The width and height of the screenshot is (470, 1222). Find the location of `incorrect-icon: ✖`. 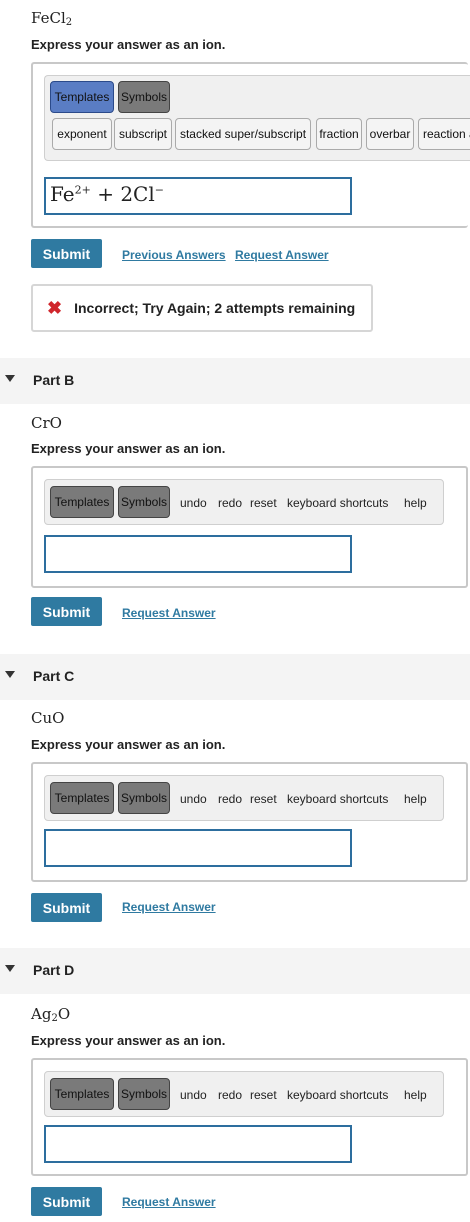

incorrect-icon: ✖ is located at coordinates (55, 307).